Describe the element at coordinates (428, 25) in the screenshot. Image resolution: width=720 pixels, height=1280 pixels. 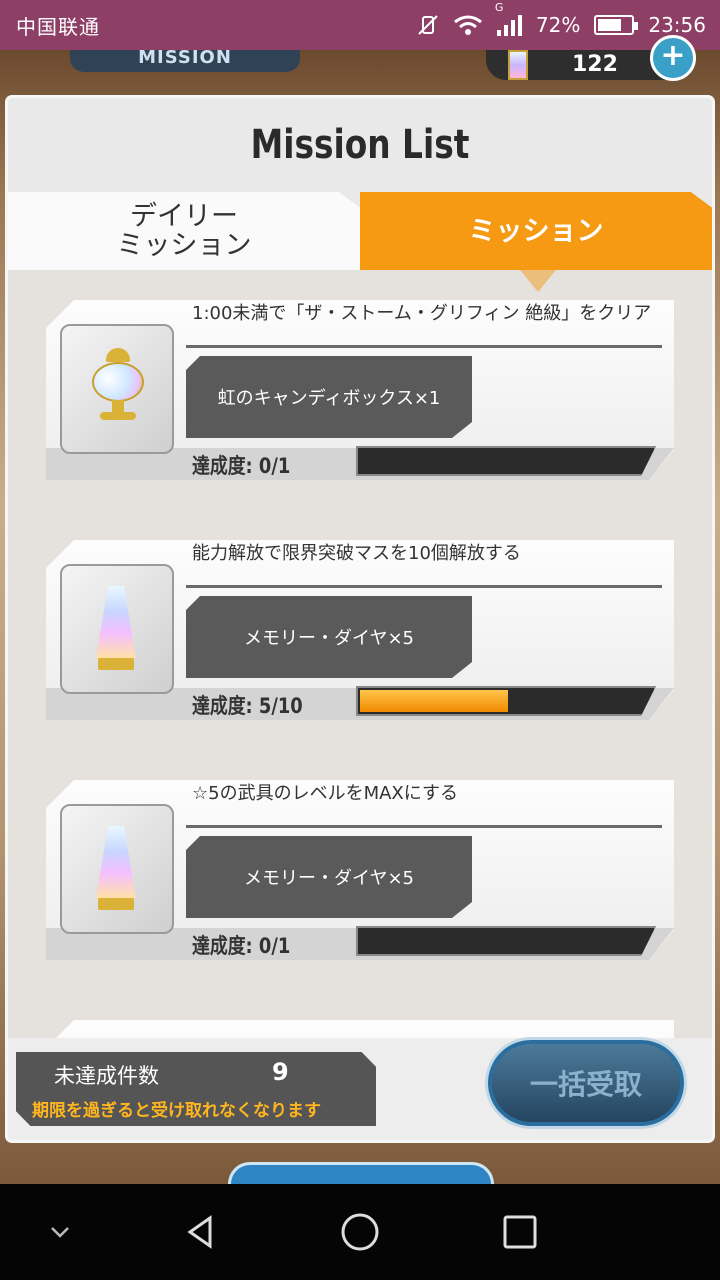
I see `vibrate-icon` at that location.